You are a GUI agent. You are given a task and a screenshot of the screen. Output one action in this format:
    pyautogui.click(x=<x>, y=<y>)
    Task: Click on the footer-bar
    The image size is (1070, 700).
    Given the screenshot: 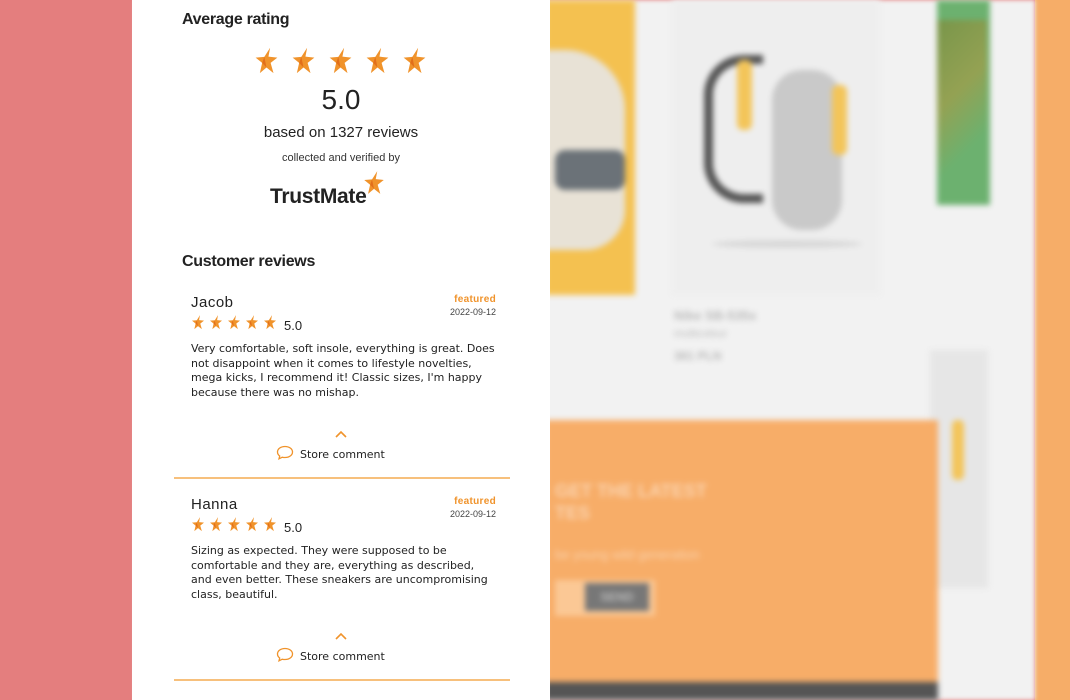 What is the action you would take?
    pyautogui.click(x=741, y=691)
    